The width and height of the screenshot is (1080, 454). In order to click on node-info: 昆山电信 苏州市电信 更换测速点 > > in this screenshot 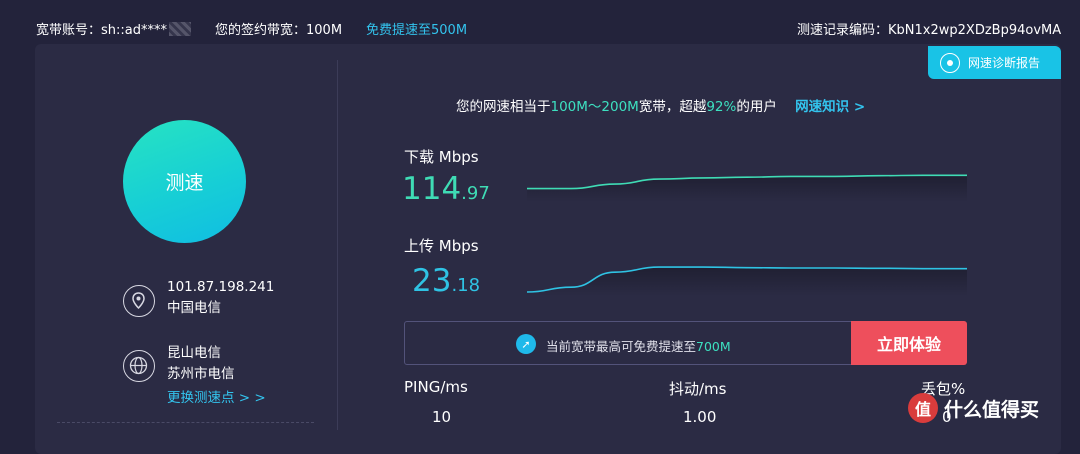, I will do `click(216, 376)`.